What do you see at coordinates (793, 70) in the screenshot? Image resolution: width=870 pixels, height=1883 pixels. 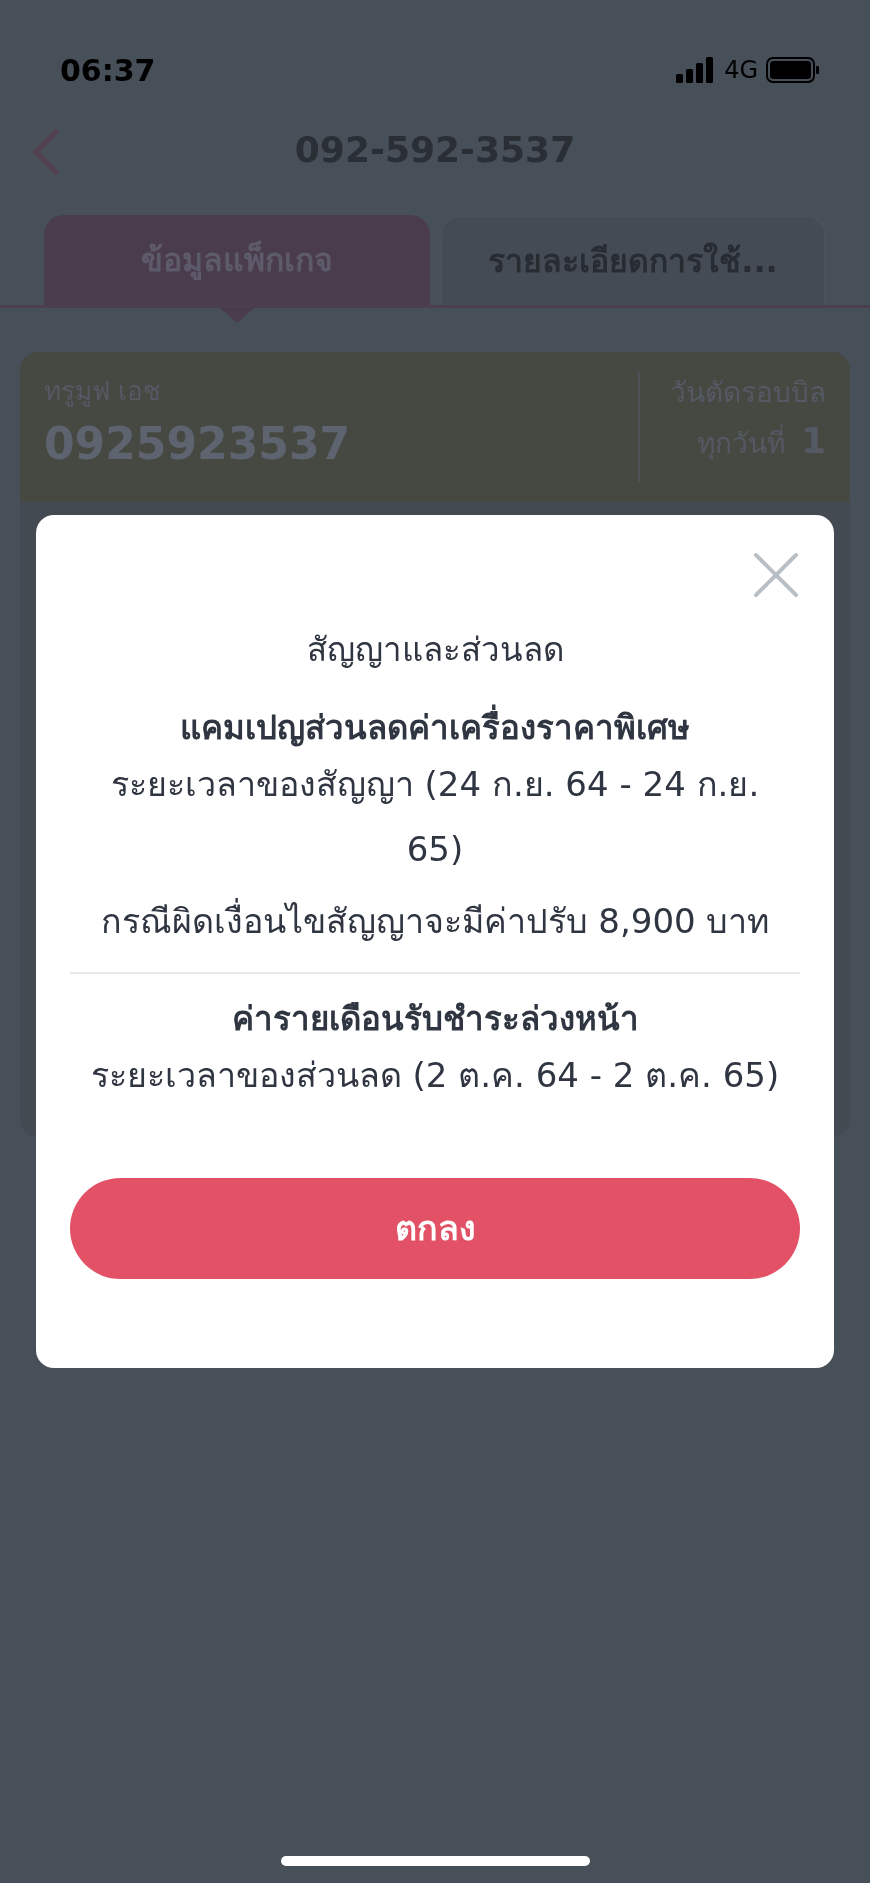 I see `battery-icon` at bounding box center [793, 70].